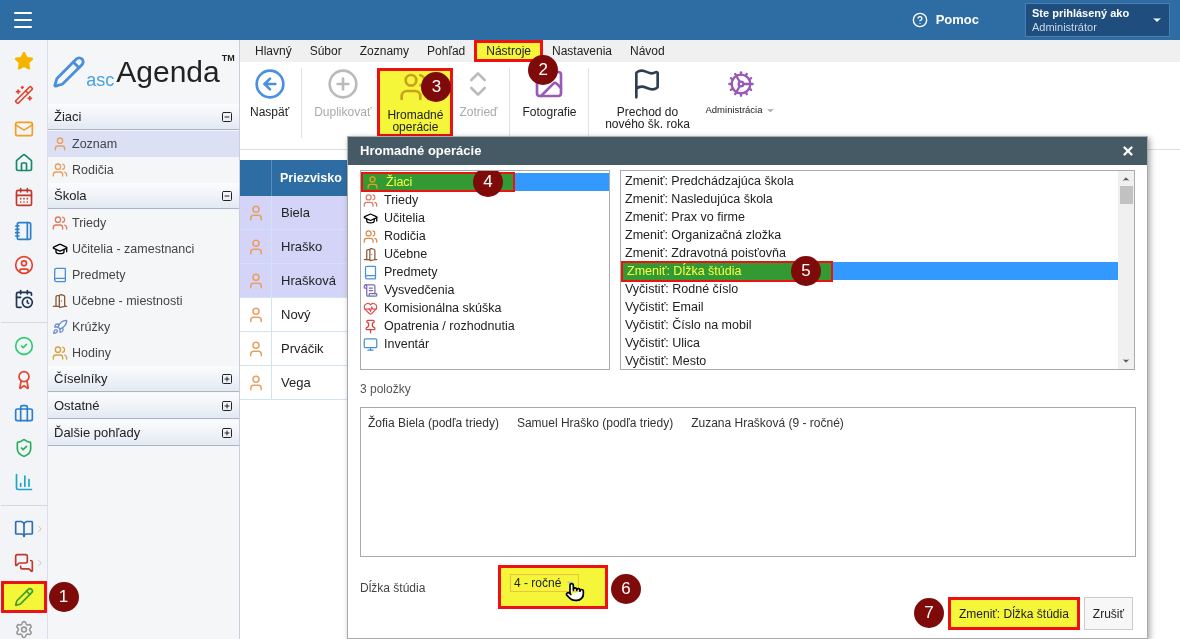 Image resolution: width=1180 pixels, height=639 pixels. What do you see at coordinates (100, 80) in the screenshot?
I see `logo-prefix: asc` at bounding box center [100, 80].